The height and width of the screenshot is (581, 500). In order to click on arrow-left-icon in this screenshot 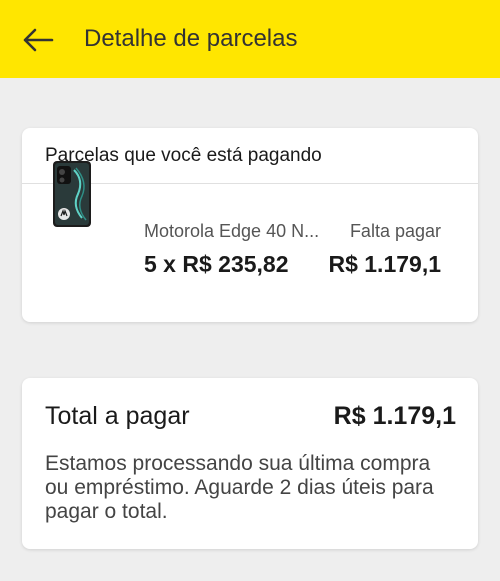, I will do `click(38, 40)`.